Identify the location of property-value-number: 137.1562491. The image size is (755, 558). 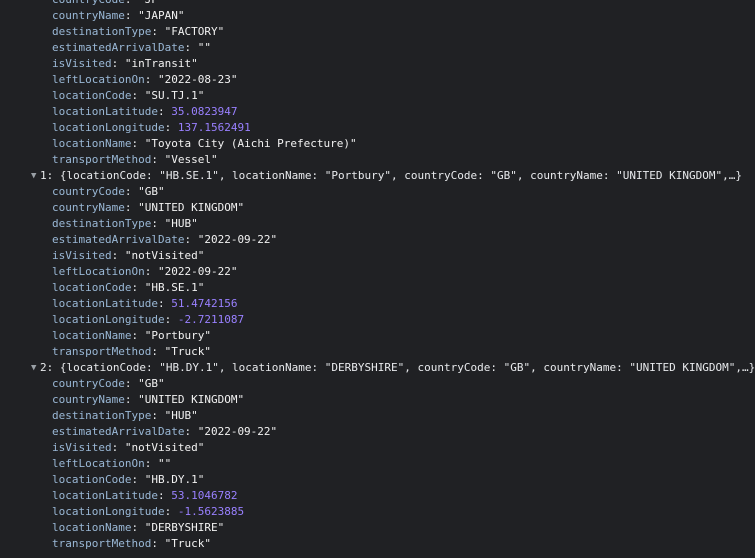
(214, 127).